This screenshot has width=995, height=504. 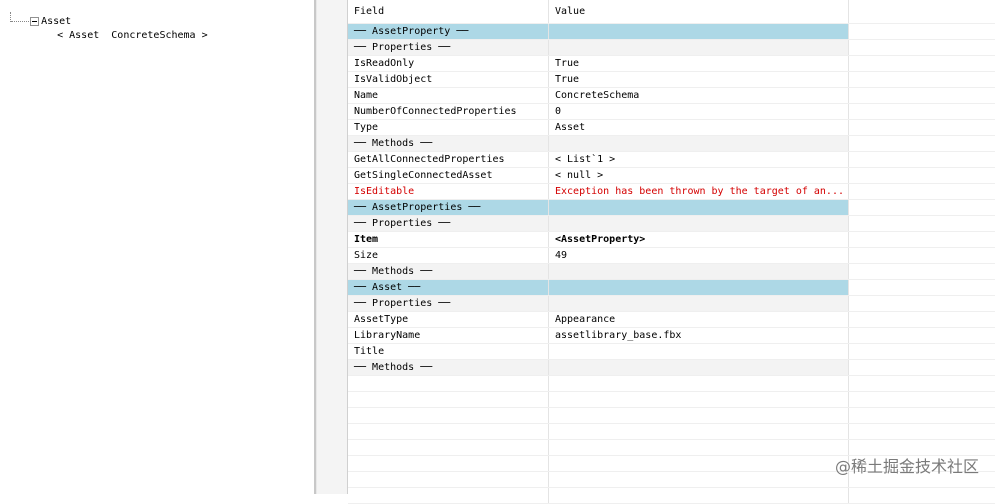 What do you see at coordinates (698, 239) in the screenshot?
I see `value-cell: <AssetProperty>` at bounding box center [698, 239].